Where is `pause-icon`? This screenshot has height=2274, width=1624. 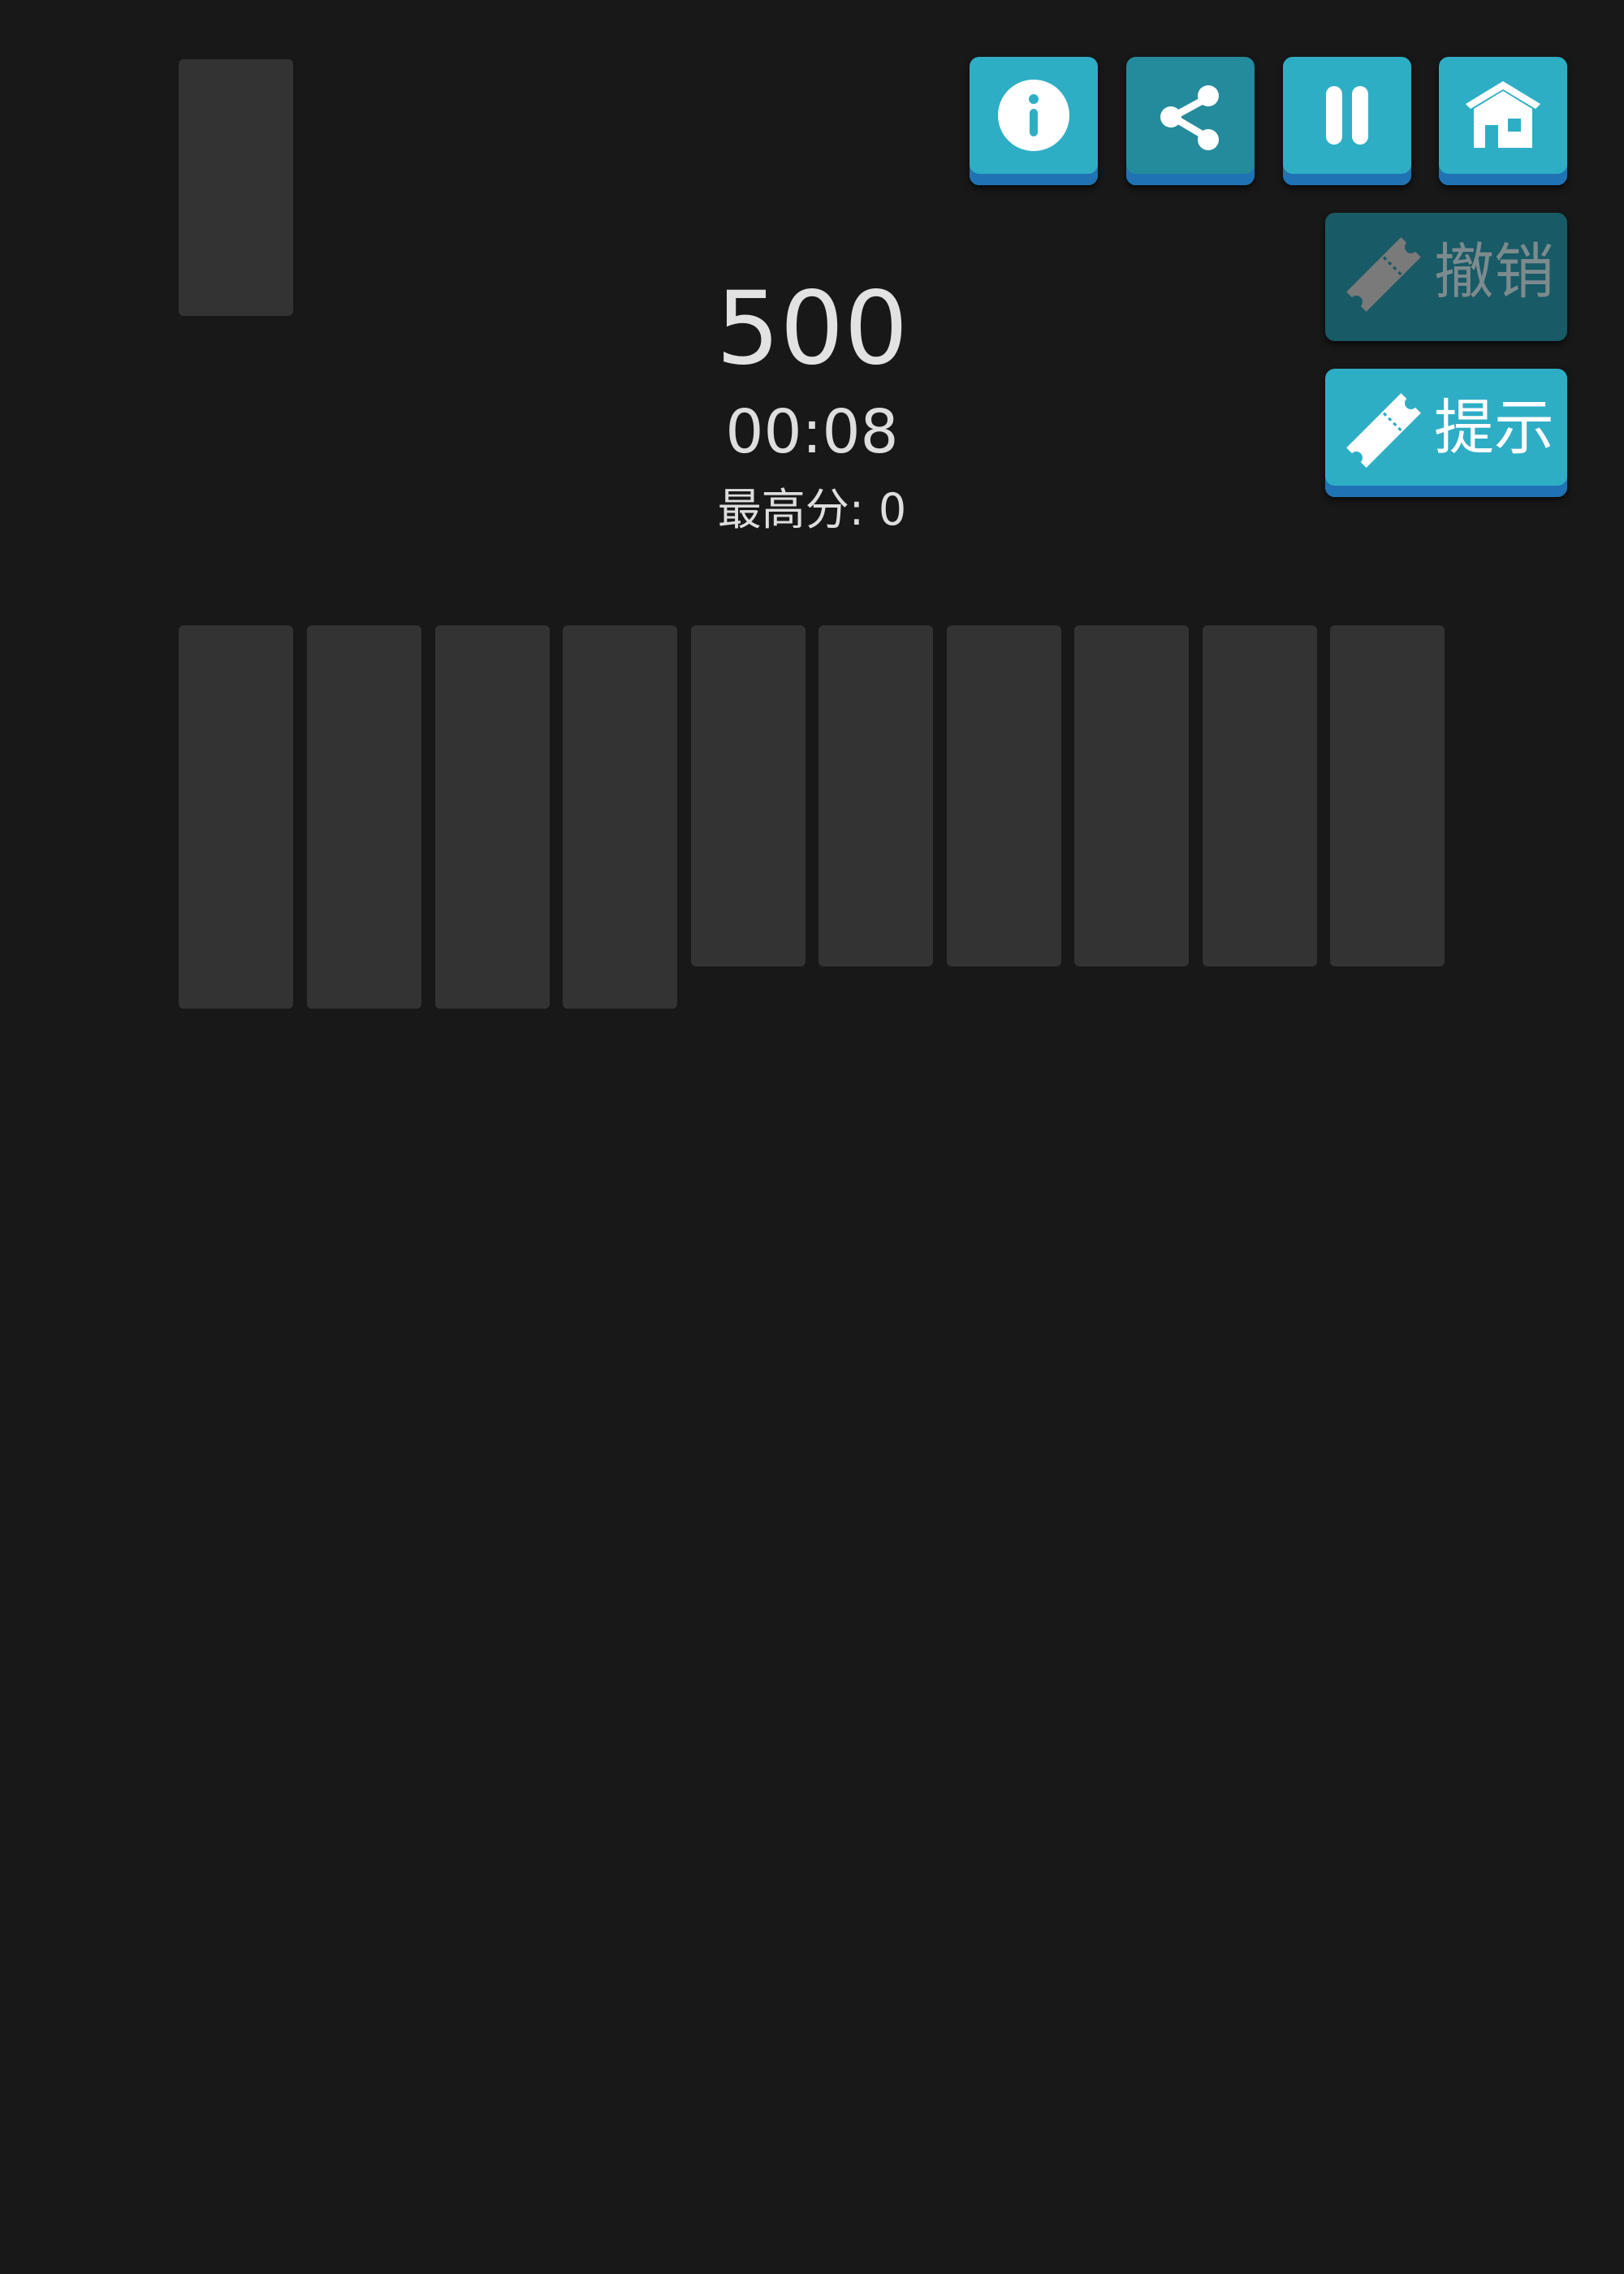
pause-icon is located at coordinates (1347, 116).